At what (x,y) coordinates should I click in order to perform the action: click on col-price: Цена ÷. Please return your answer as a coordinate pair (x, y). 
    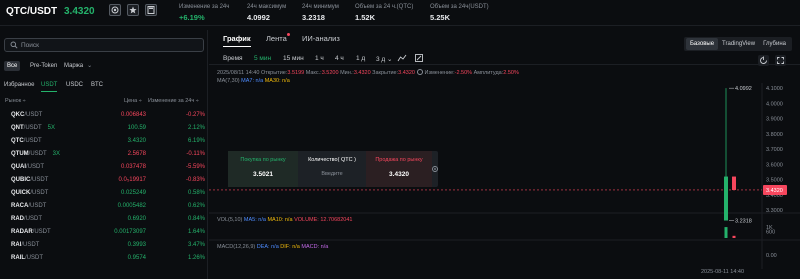
    Looking at the image, I should click on (133, 101).